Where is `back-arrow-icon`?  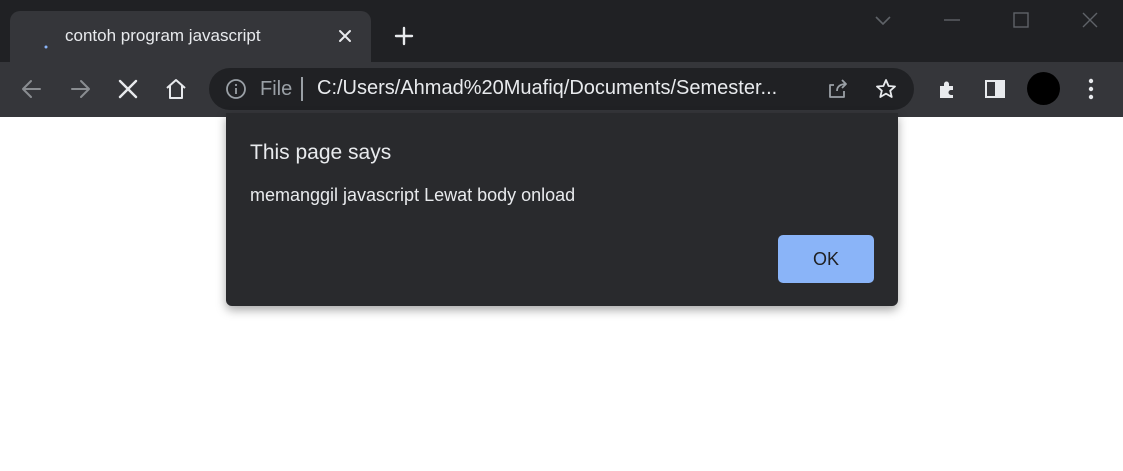
back-arrow-icon is located at coordinates (32, 89).